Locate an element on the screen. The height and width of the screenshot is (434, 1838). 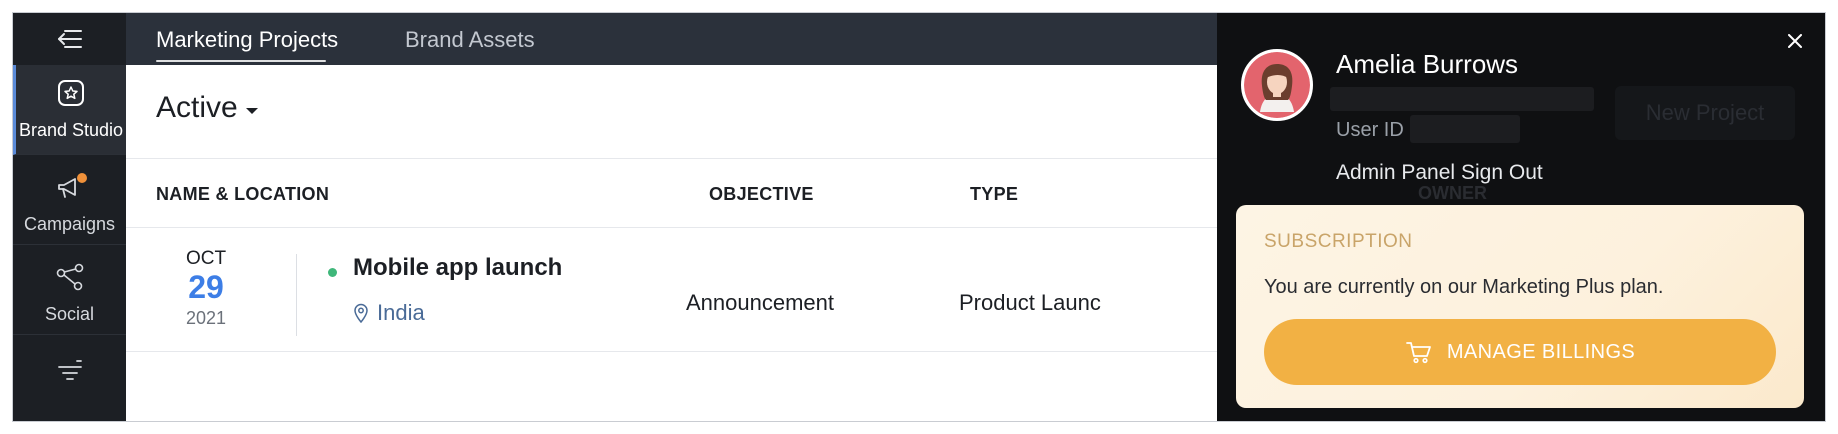
megaphone-icon is located at coordinates (71, 189).